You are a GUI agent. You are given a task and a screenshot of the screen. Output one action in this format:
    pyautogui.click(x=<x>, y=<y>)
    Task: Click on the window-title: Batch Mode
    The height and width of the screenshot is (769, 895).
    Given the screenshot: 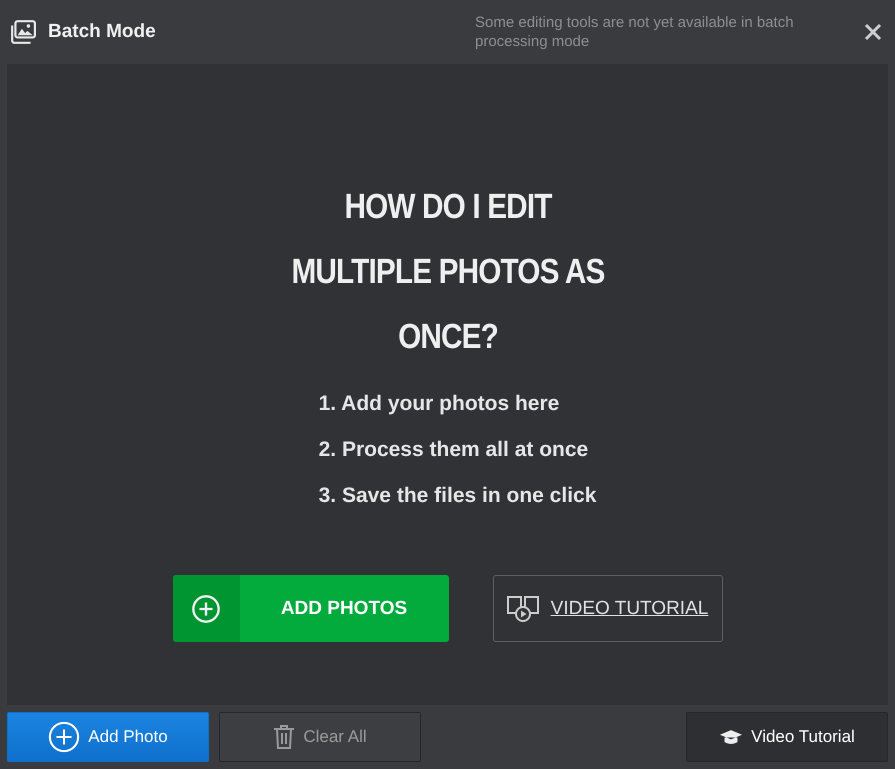 What is the action you would take?
    pyautogui.click(x=102, y=32)
    